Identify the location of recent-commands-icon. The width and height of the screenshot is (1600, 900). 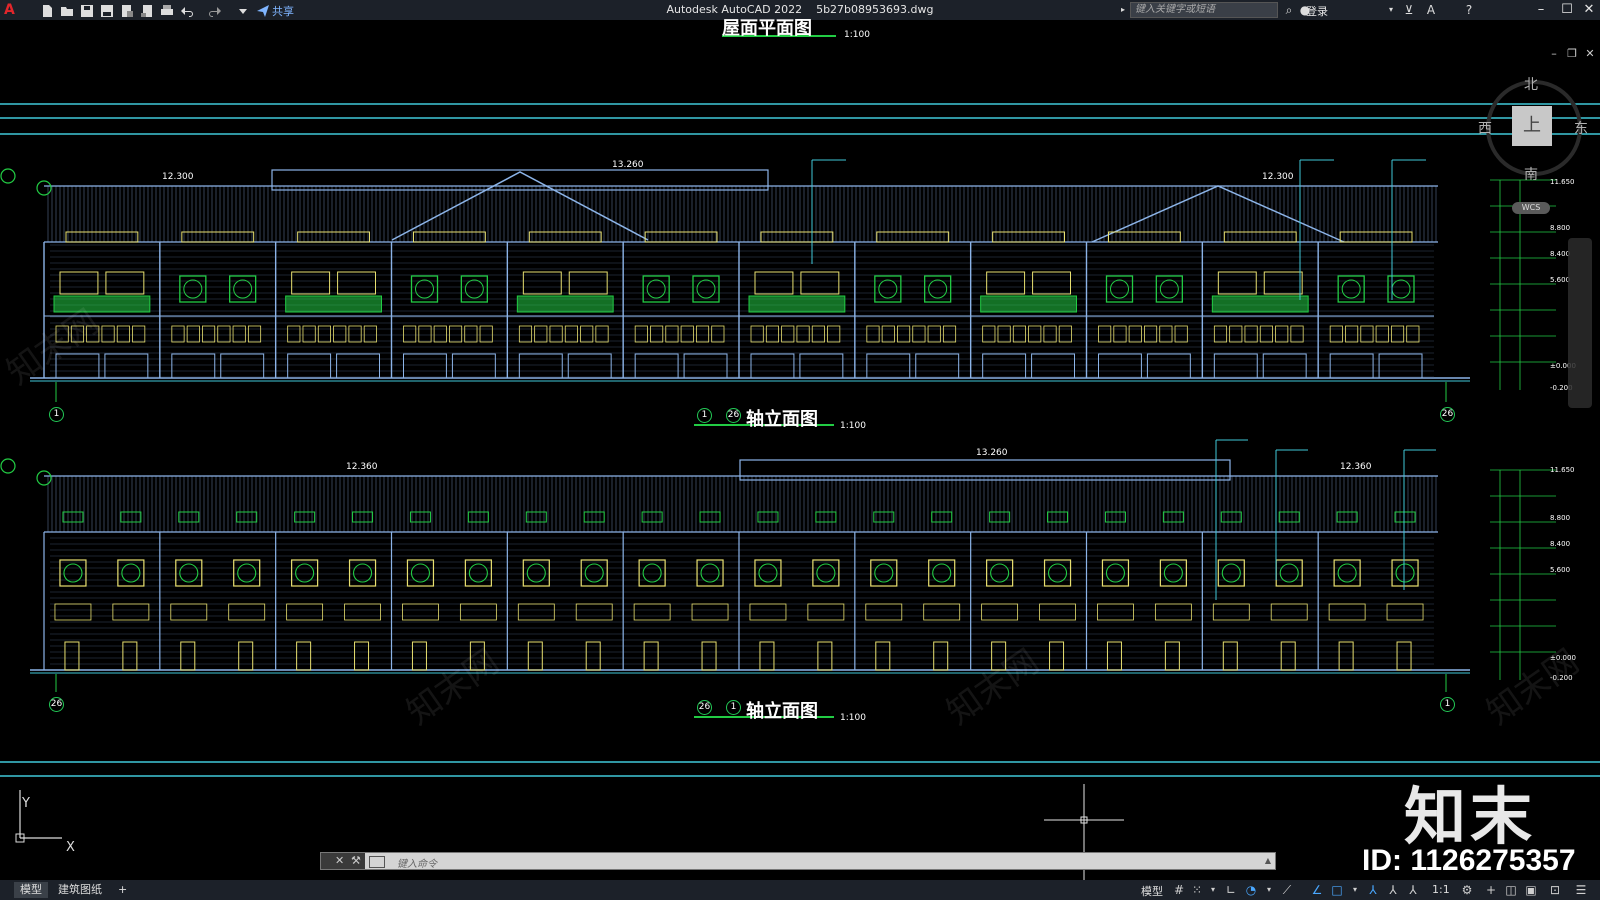
(377, 862).